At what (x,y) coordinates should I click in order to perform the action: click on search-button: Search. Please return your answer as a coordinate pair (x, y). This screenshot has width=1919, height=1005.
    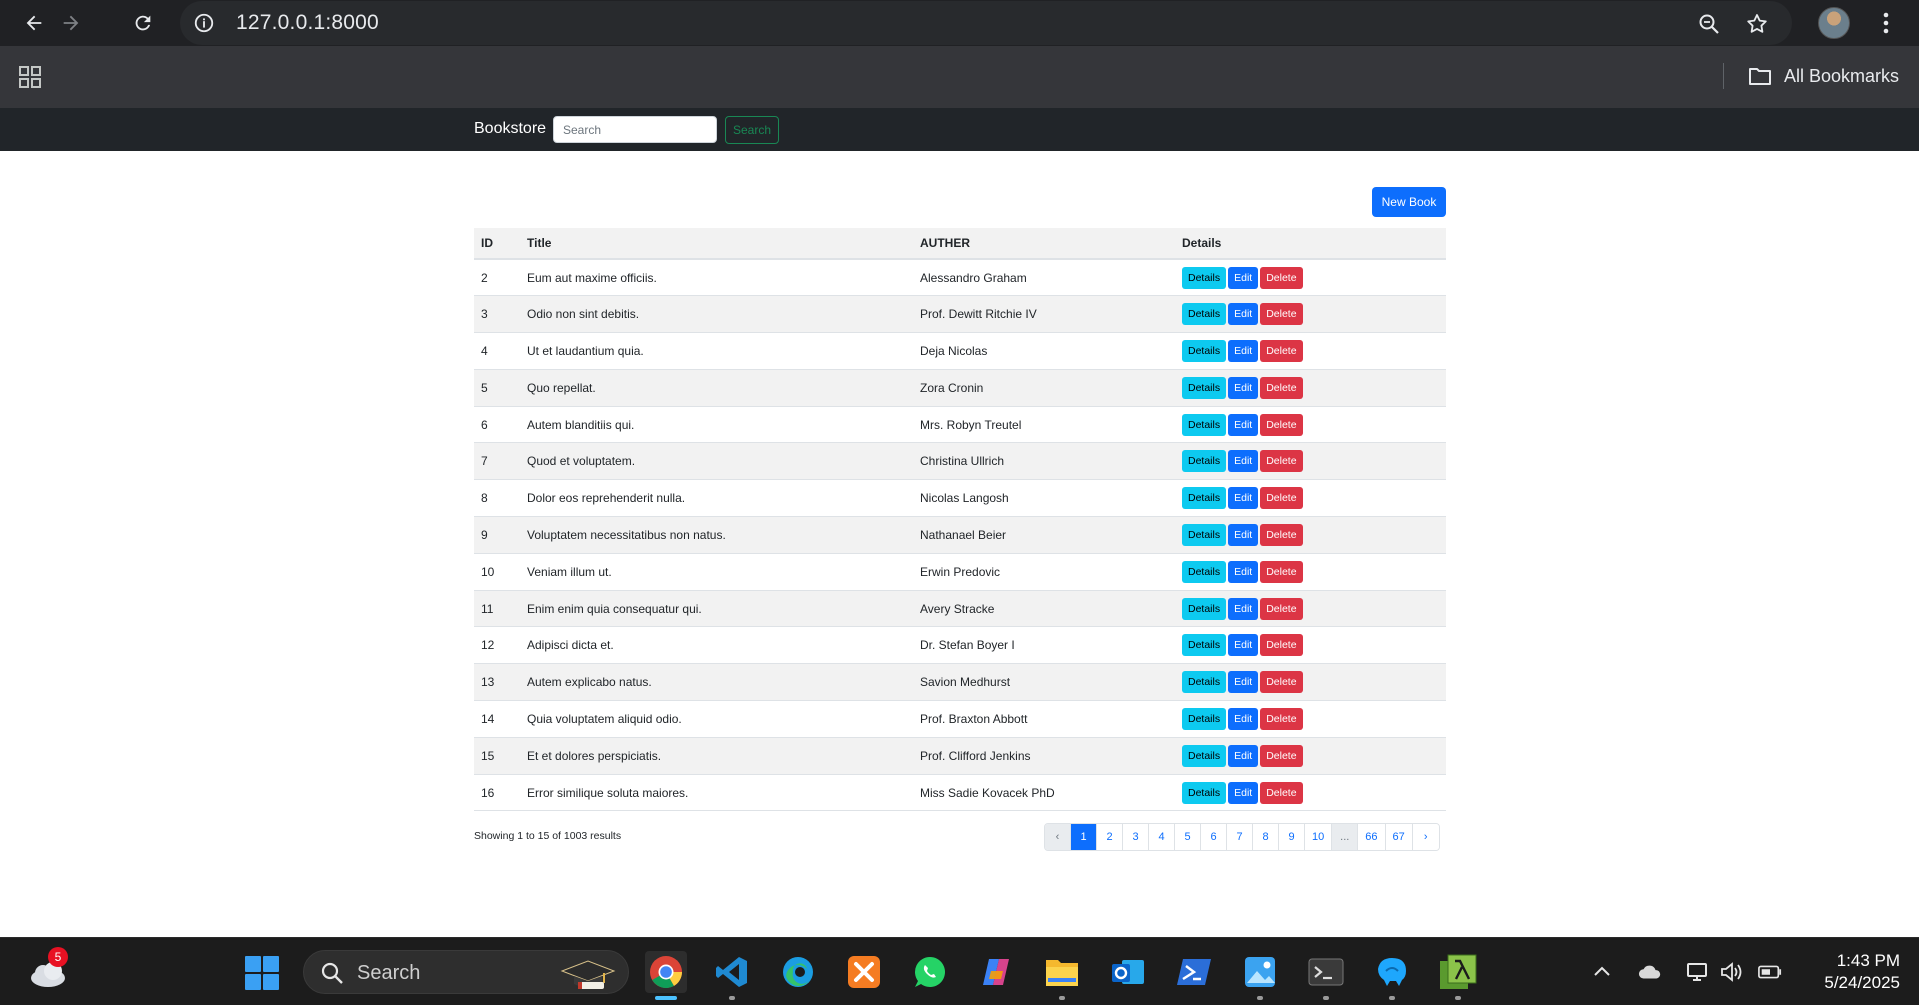
    Looking at the image, I should click on (752, 130).